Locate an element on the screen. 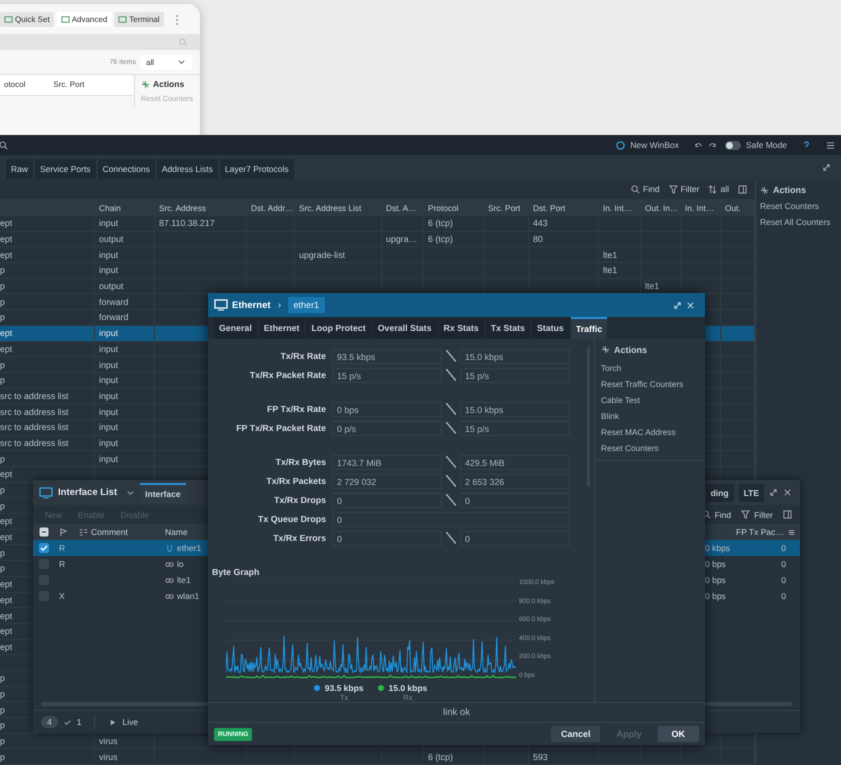 The height and width of the screenshot is (765, 841). table-cell: 0 kbps is located at coordinates (717, 548).